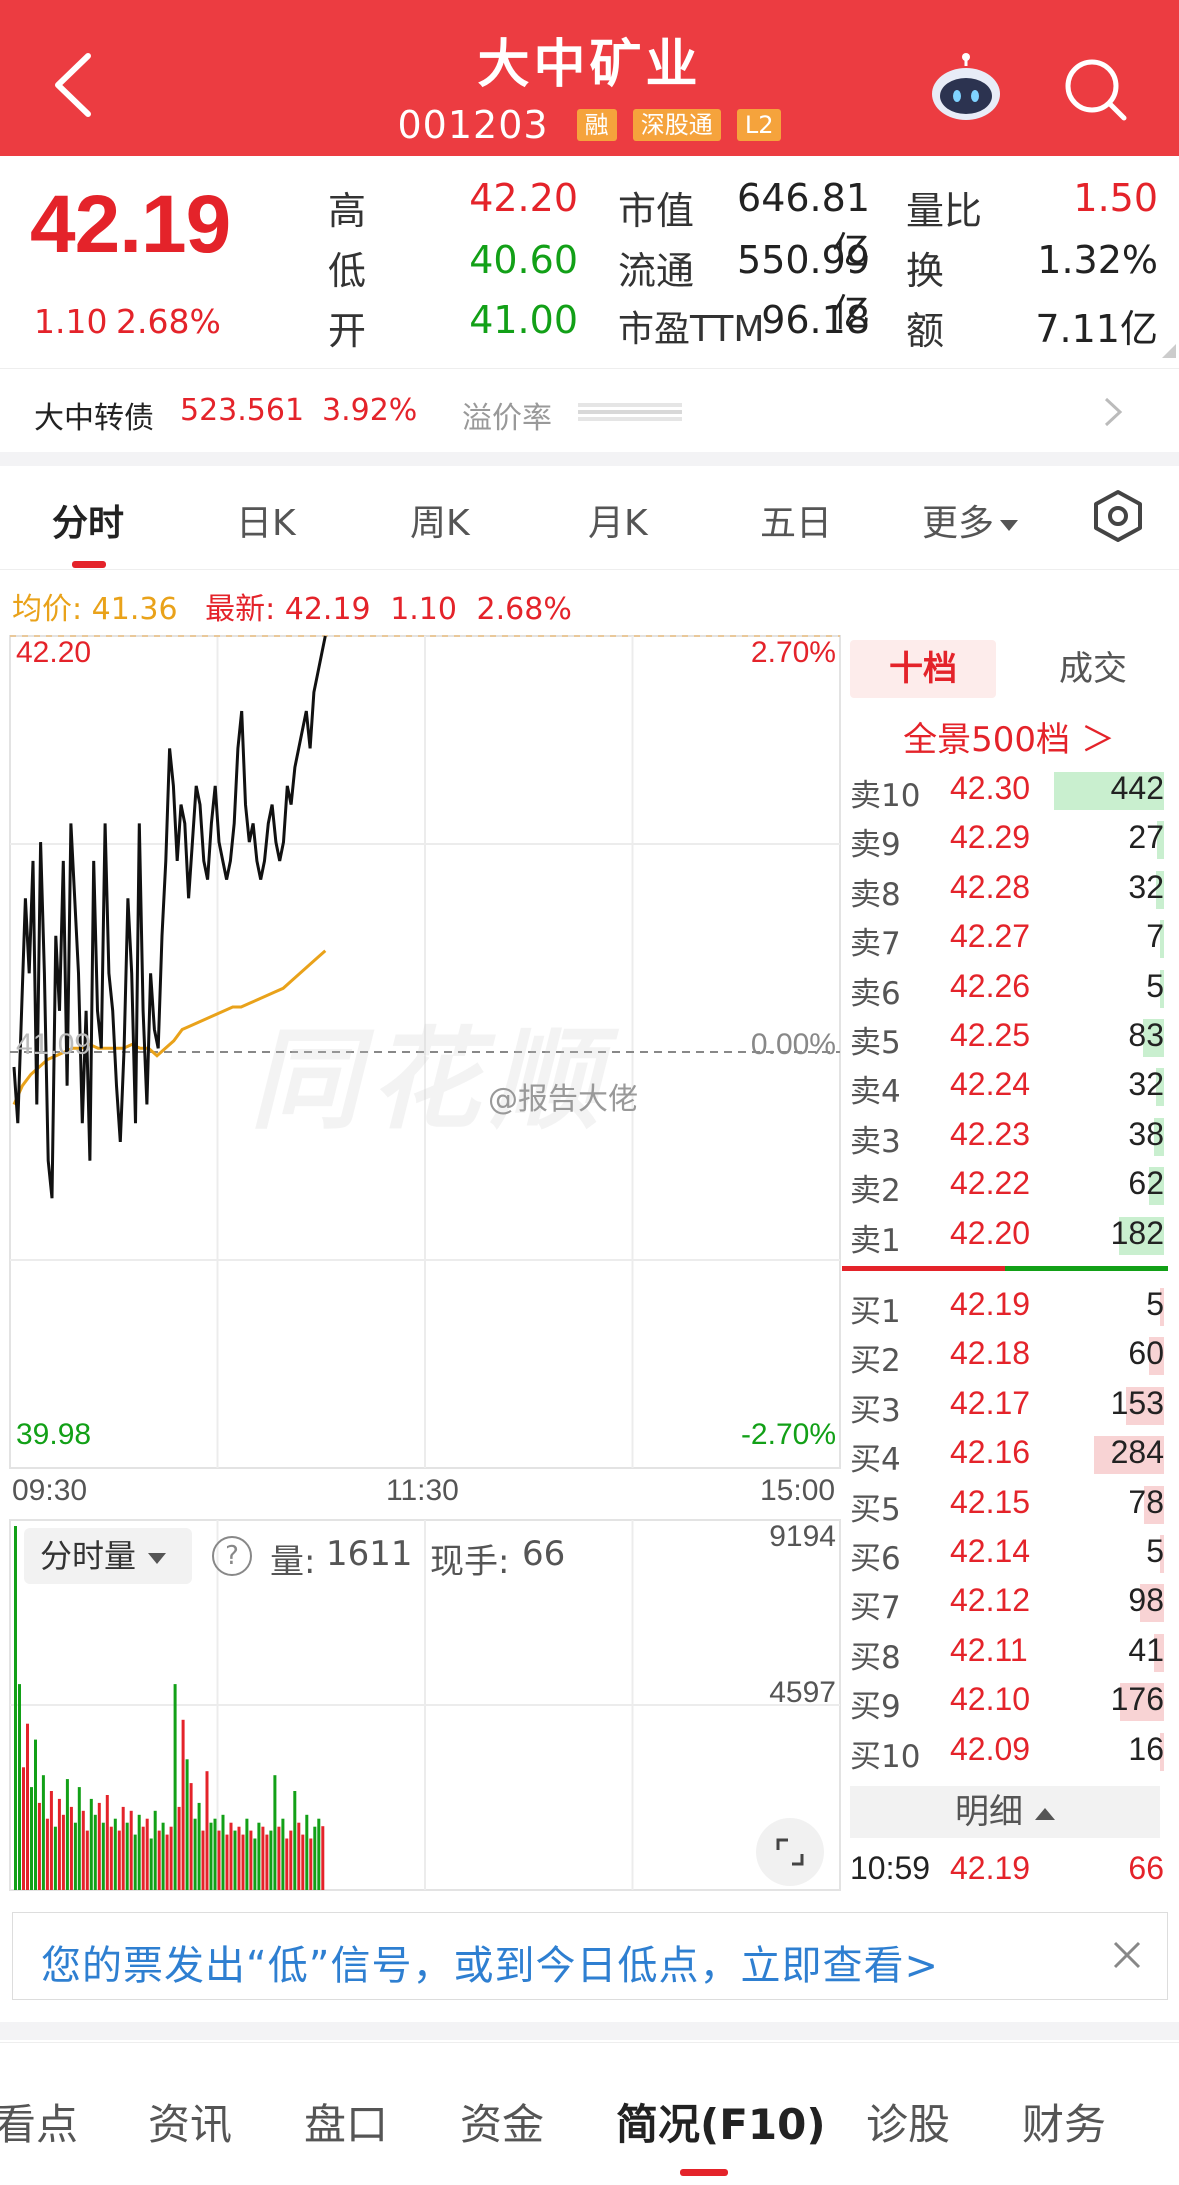 The width and height of the screenshot is (1179, 2185). What do you see at coordinates (39, 2121) in the screenshot?
I see `nav-highlights: 看点` at bounding box center [39, 2121].